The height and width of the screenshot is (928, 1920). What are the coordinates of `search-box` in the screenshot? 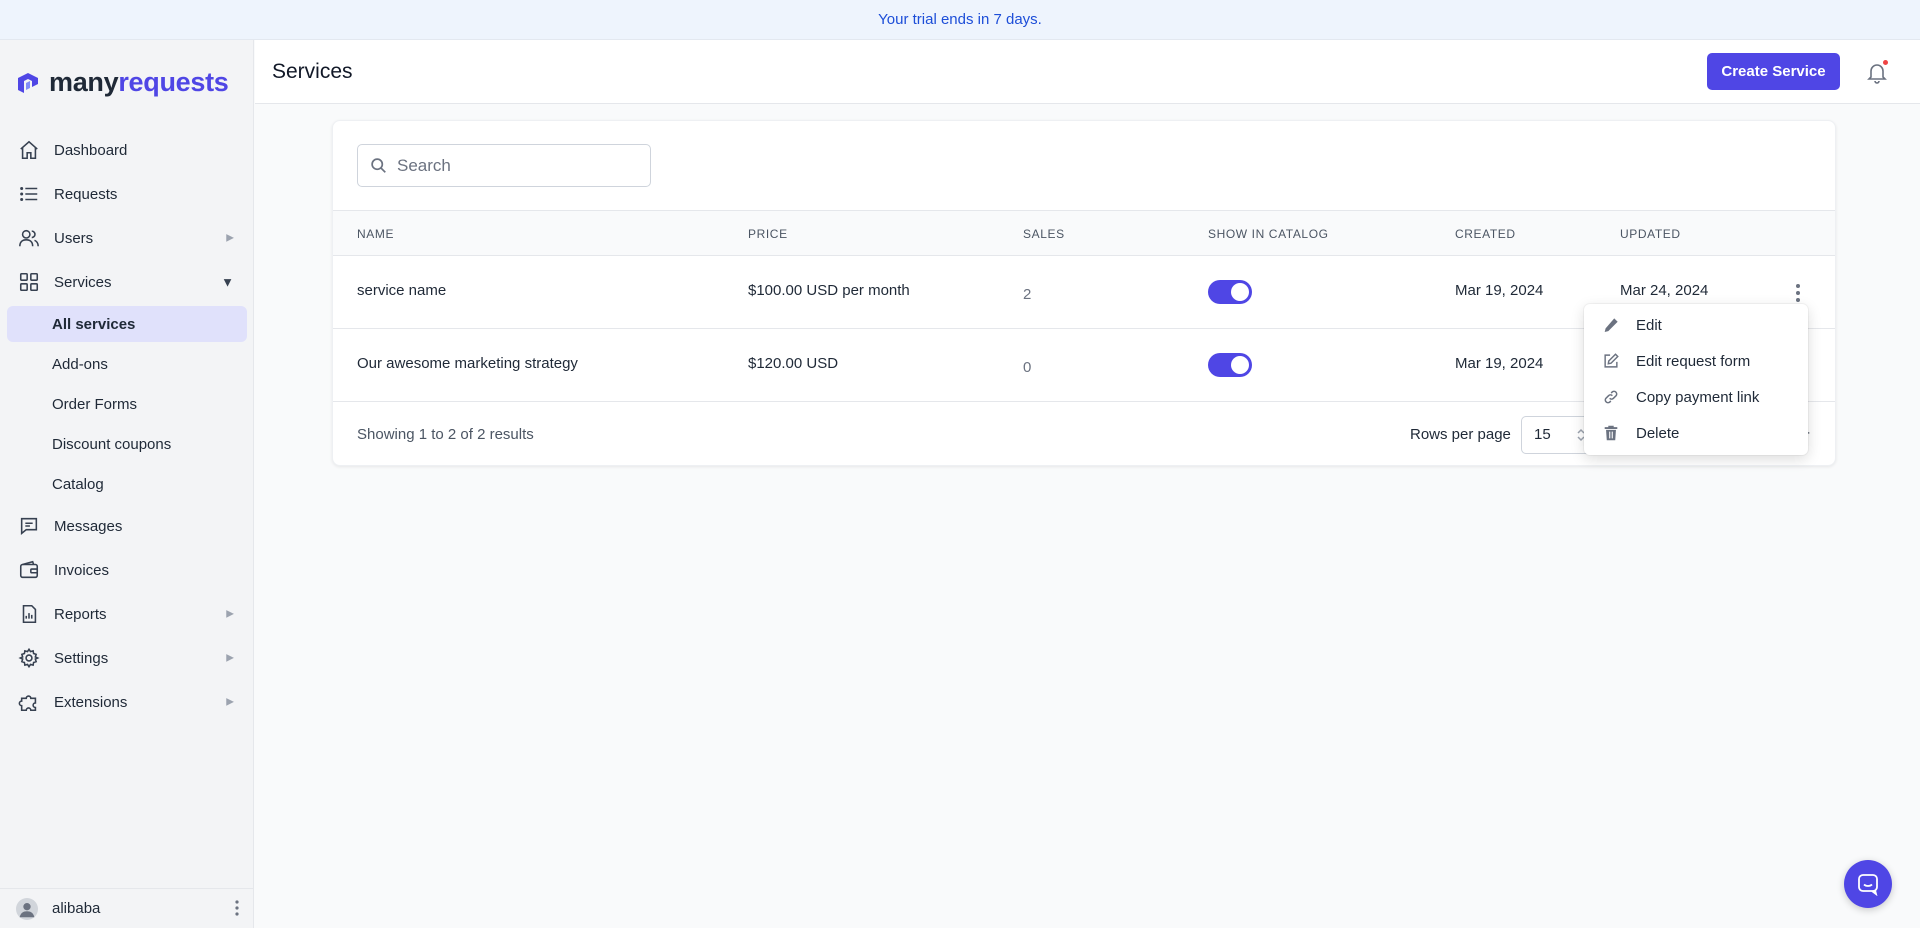 It's located at (504, 165).